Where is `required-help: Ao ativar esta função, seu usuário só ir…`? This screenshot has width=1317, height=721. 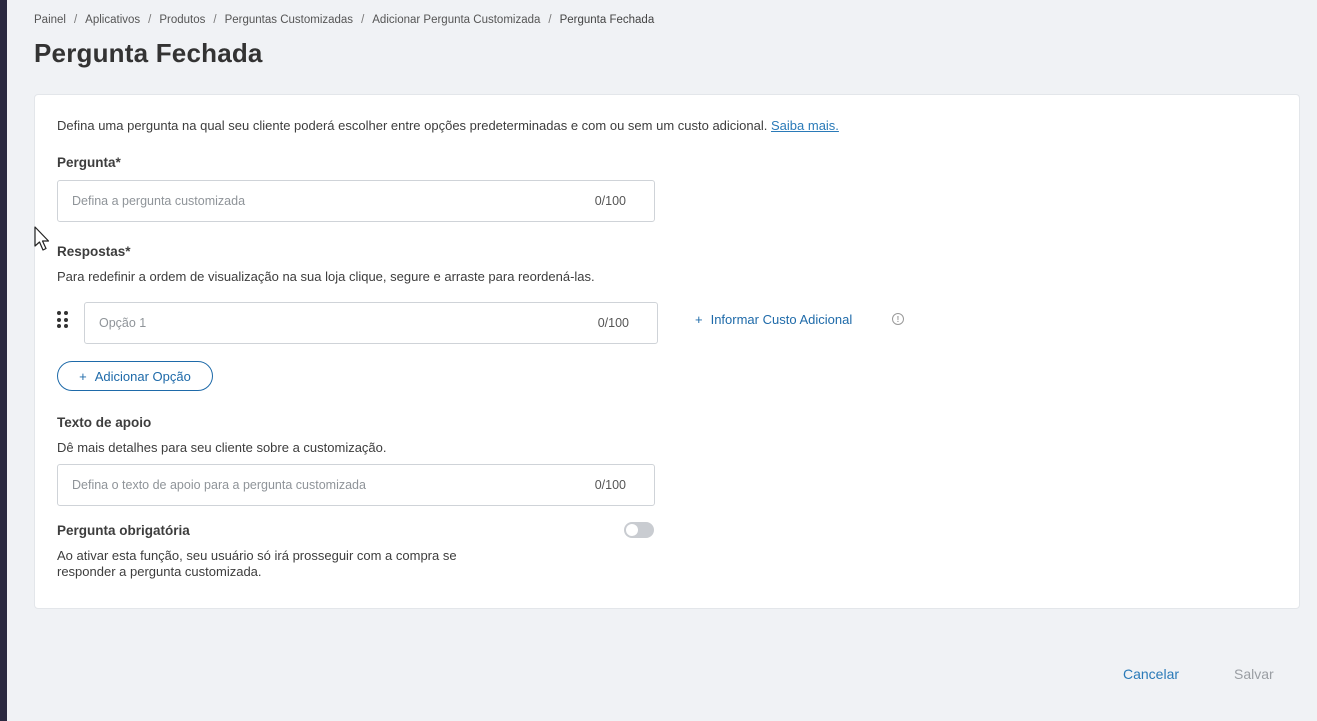
required-help: Ao ativar esta função, seu usuário só ir… is located at coordinates (257, 564).